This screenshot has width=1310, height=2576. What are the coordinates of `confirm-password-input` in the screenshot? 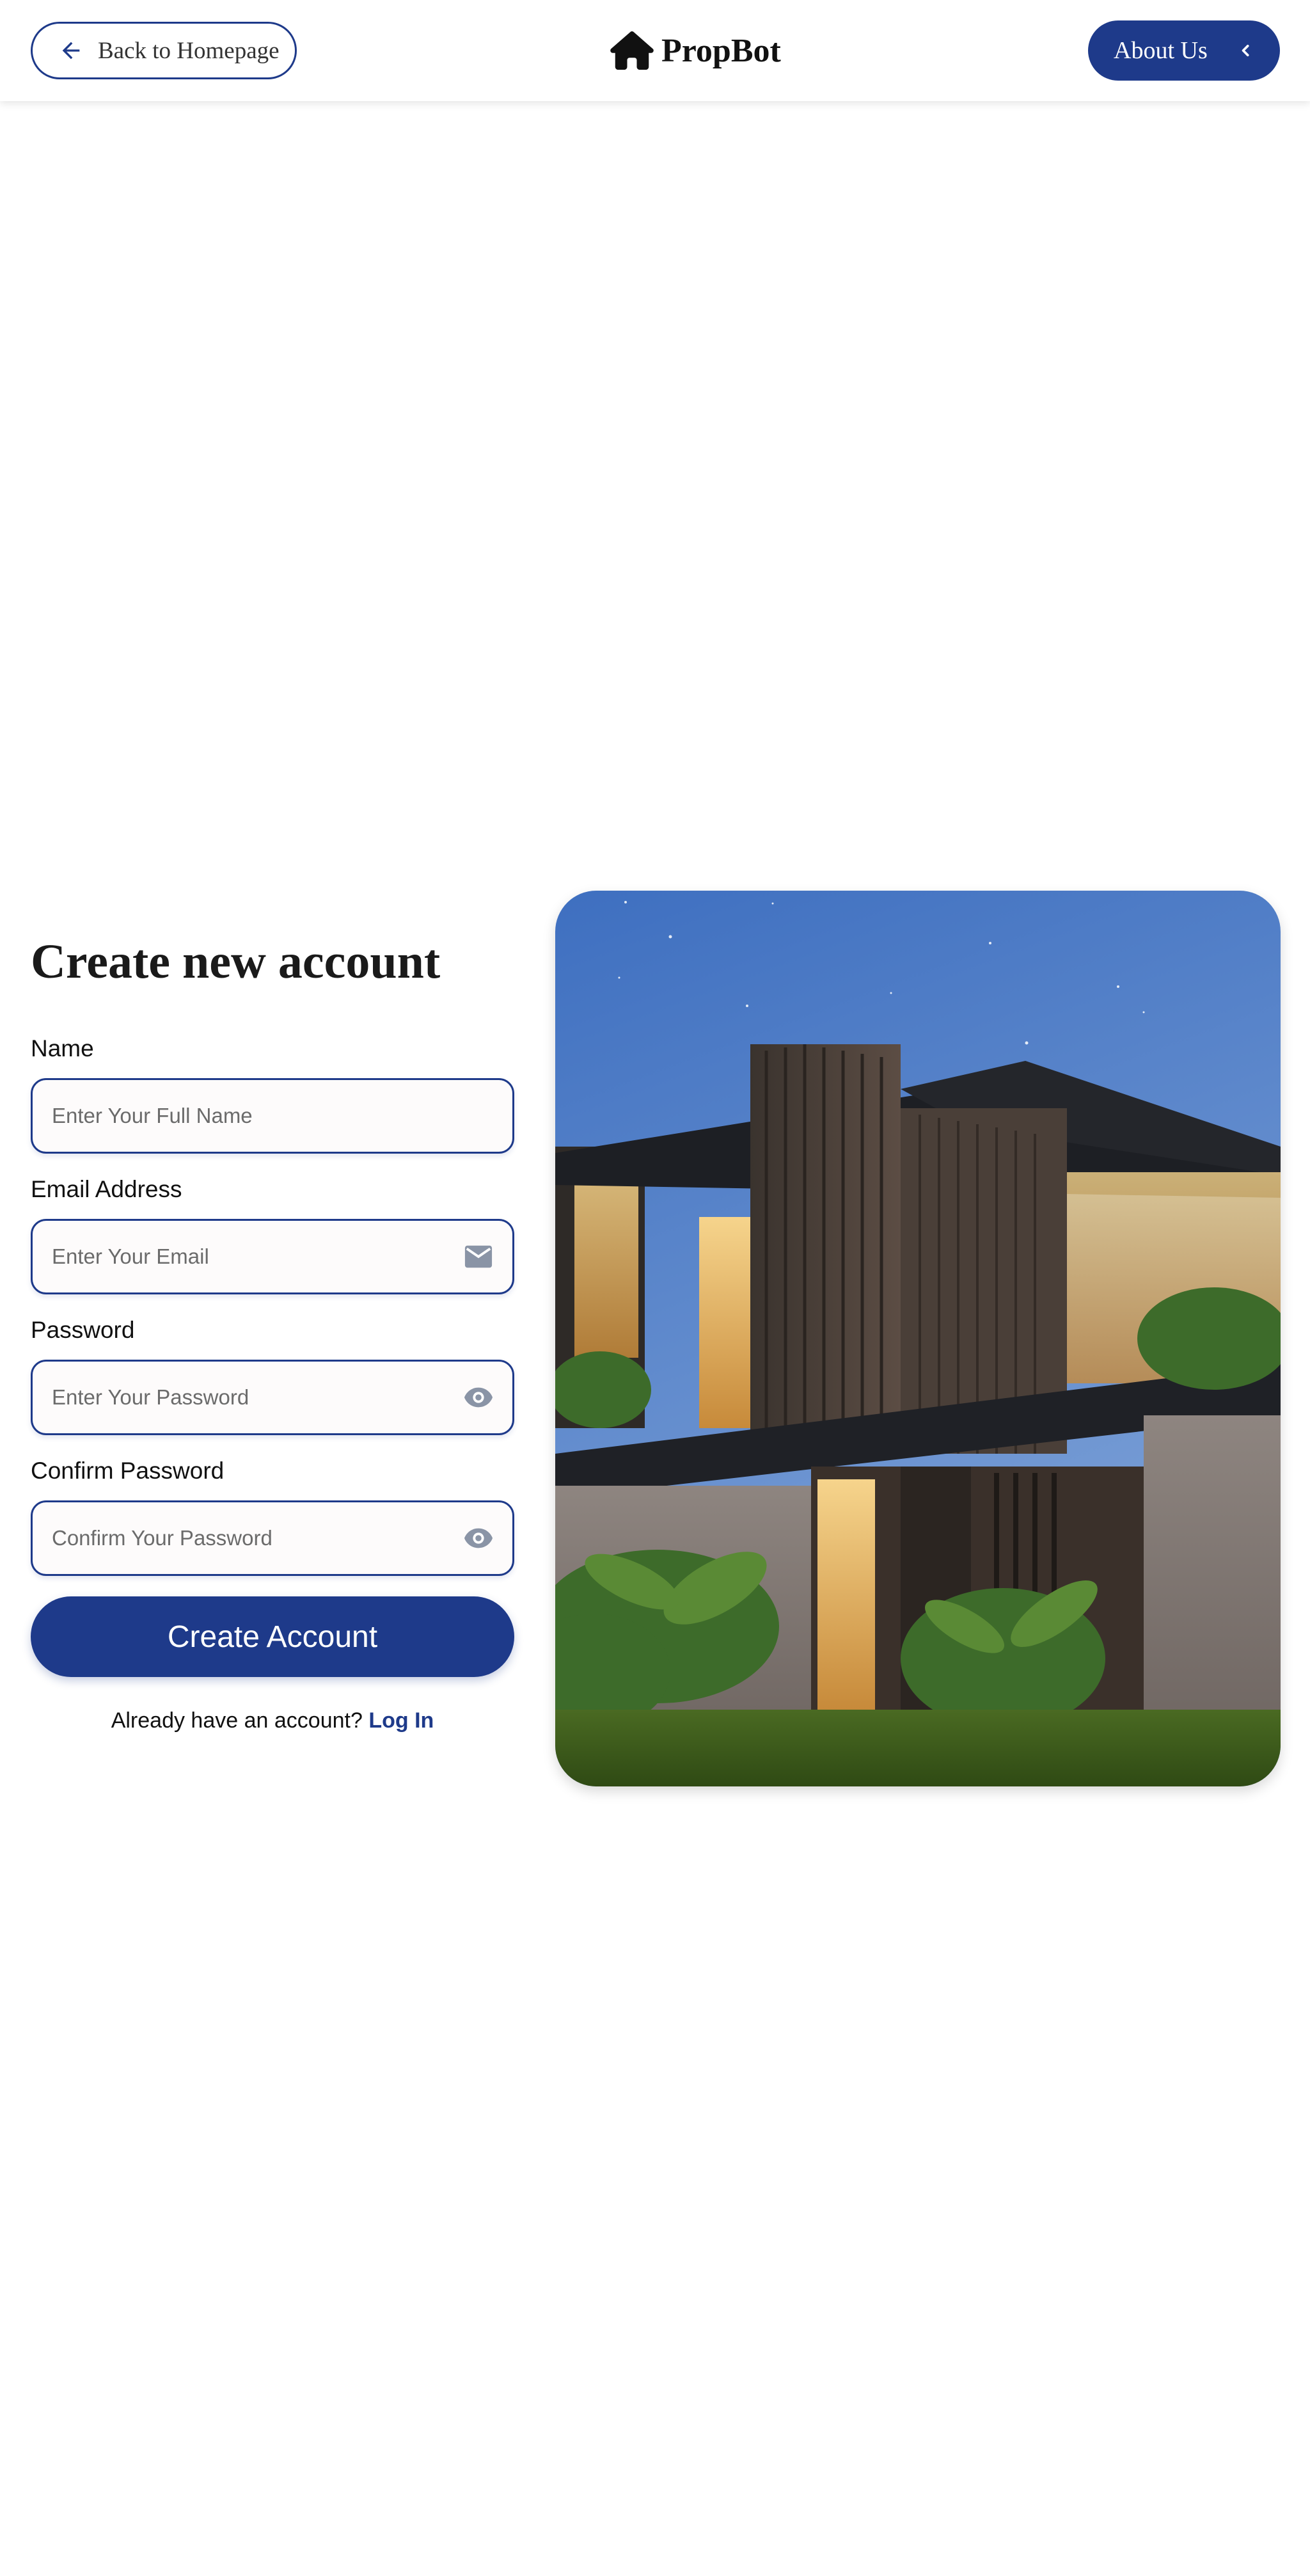 It's located at (250, 1538).